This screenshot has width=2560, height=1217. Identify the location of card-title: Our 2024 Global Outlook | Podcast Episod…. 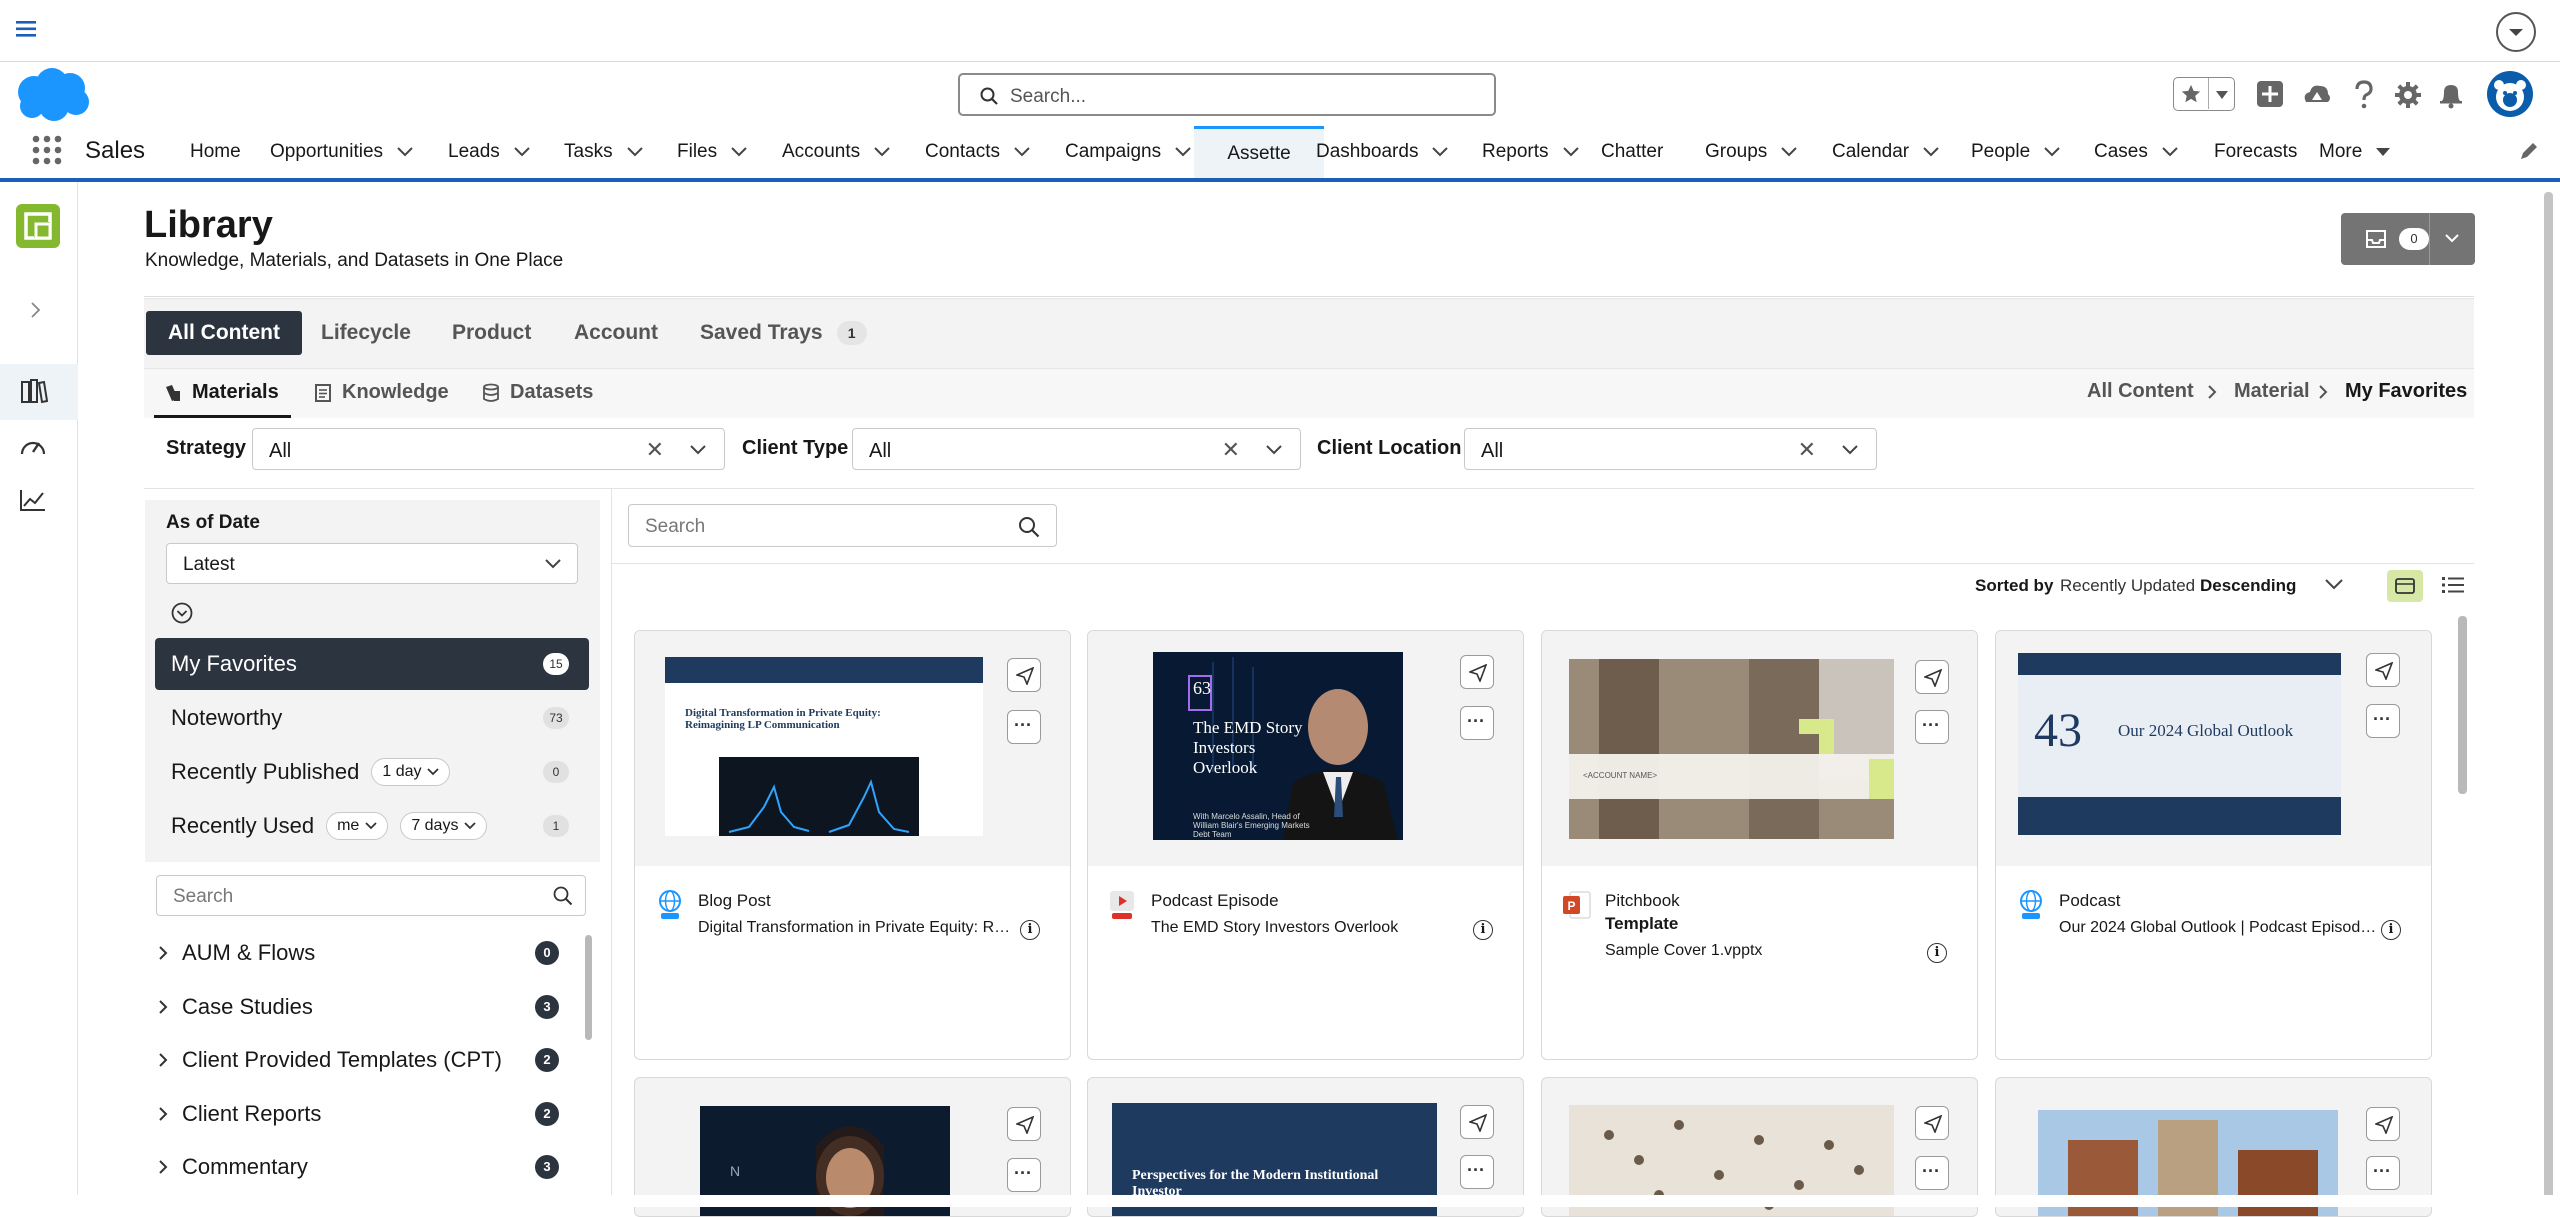
(2219, 928).